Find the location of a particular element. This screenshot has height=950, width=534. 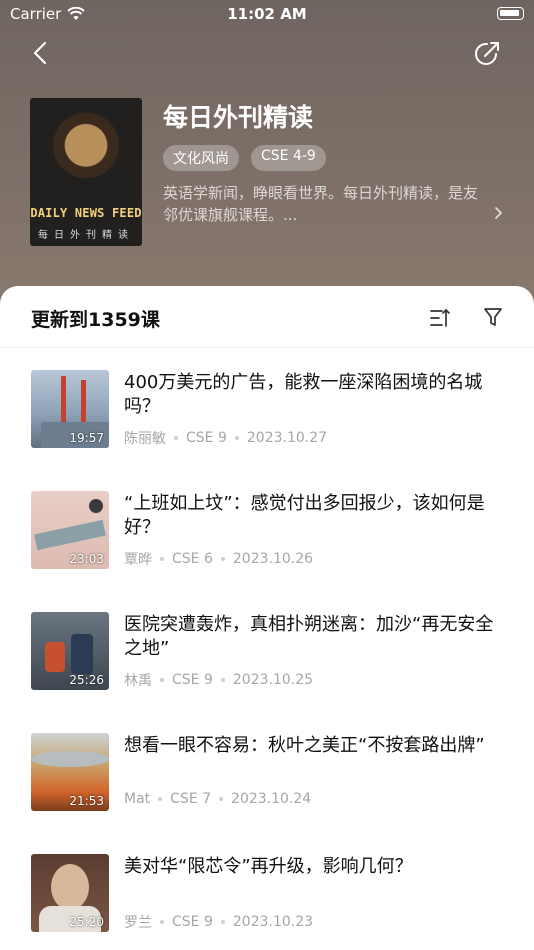

list-header: 更新到1359课 is located at coordinates (267, 317).